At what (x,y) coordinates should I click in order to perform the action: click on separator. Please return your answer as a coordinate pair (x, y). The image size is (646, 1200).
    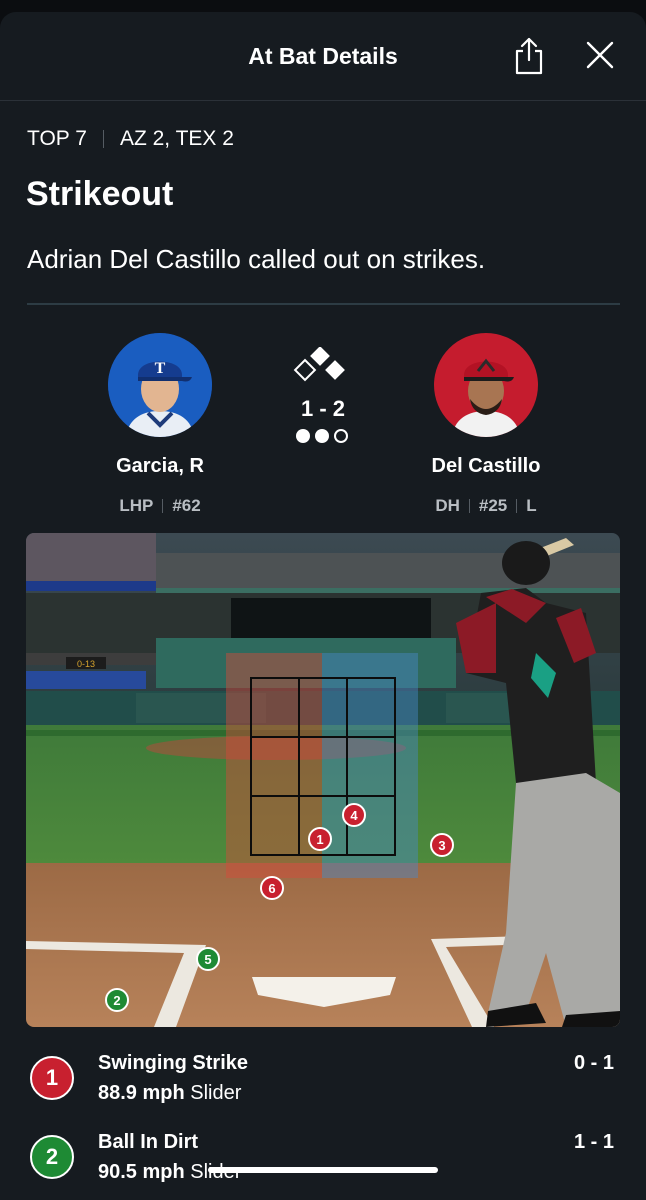
    Looking at the image, I should click on (103, 139).